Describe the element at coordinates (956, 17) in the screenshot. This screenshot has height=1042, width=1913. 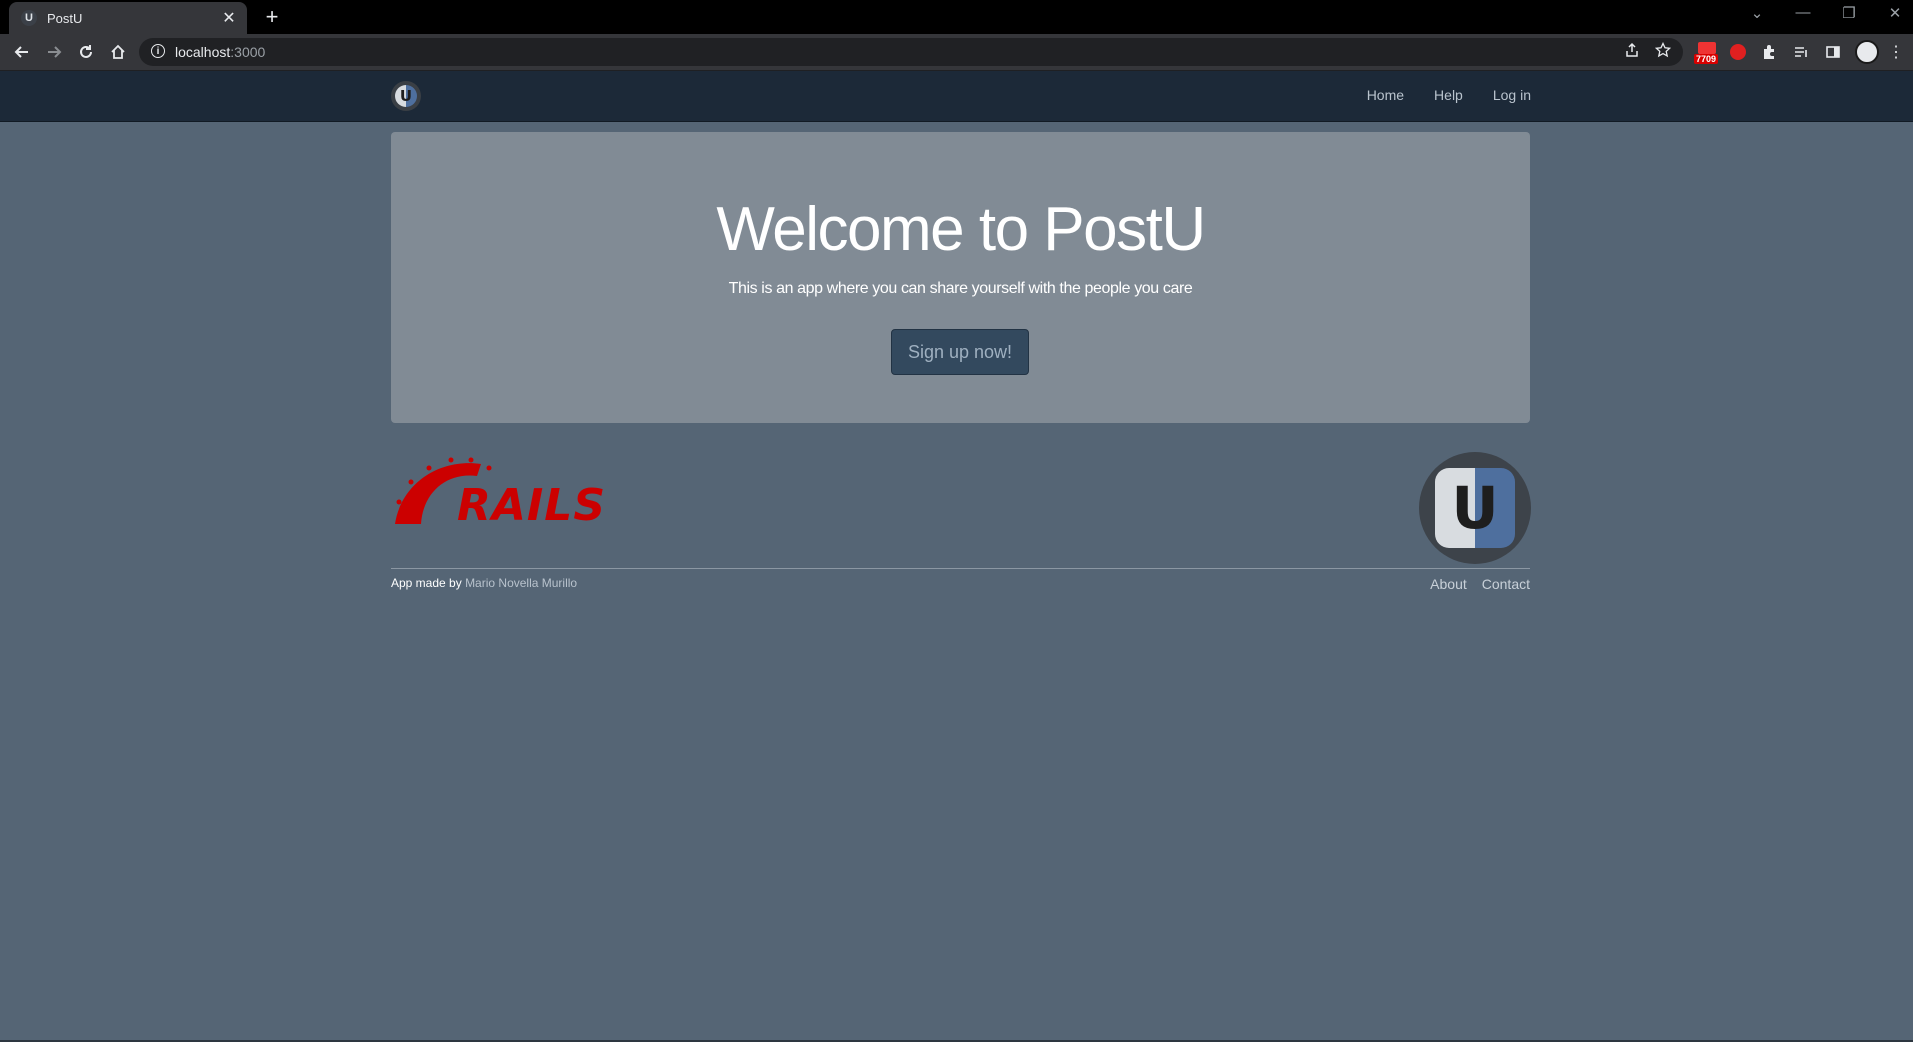
I see `browser-tabstrip: U PostU ✕ + ⌄ — ❐ ✕` at that location.